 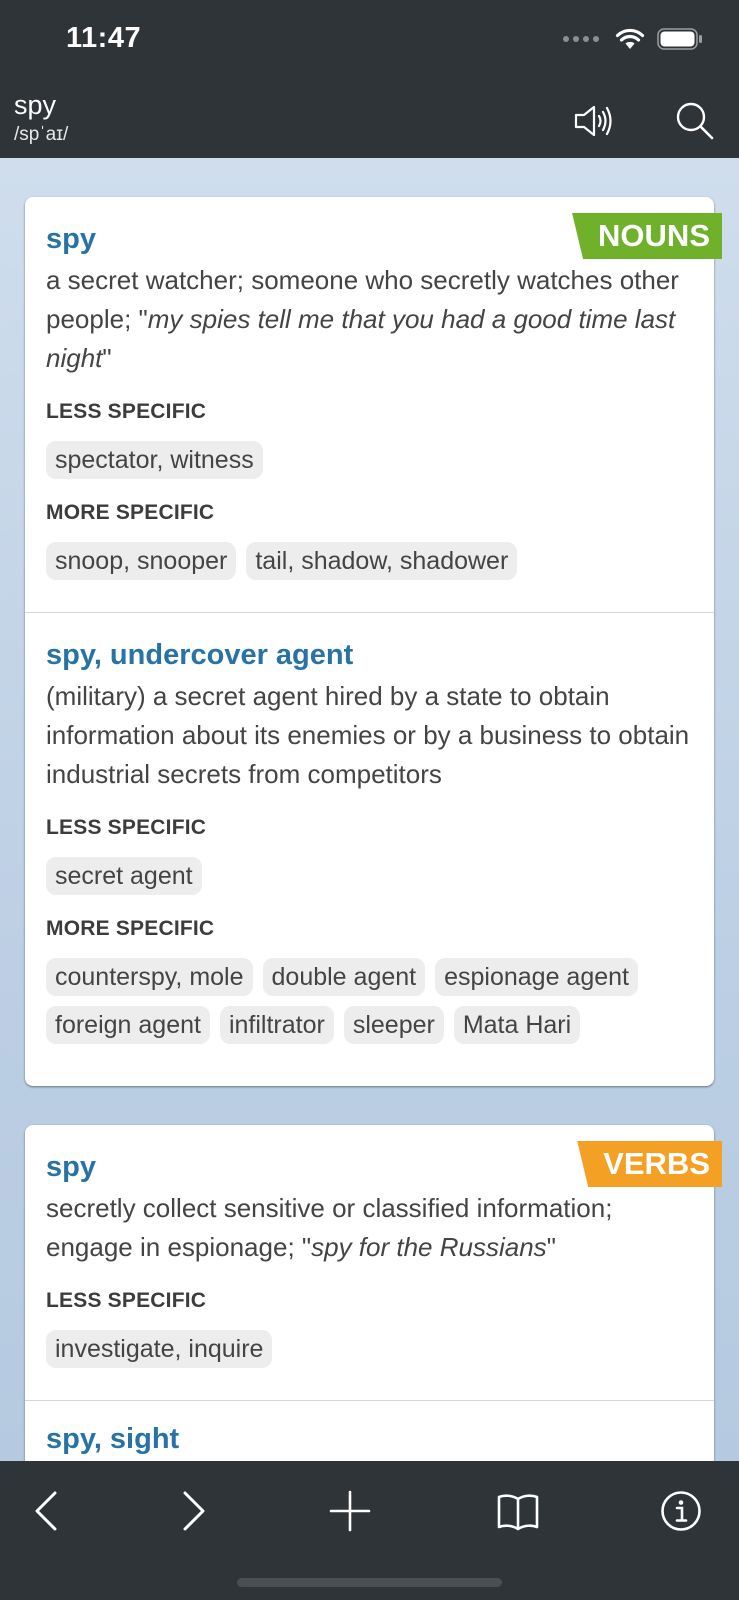 What do you see at coordinates (369, 120) in the screenshot?
I see `word-header: spy /spˈaɪ/` at bounding box center [369, 120].